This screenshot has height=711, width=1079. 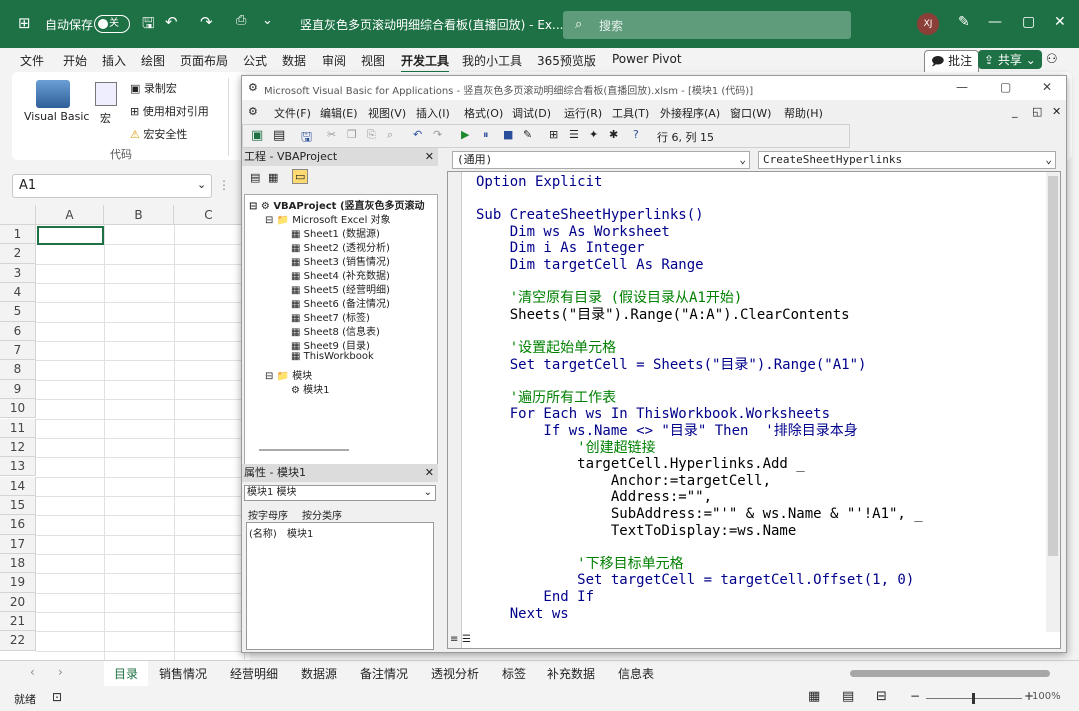 I want to click on tab-my-tools: 我的小工具, so click(x=492, y=60).